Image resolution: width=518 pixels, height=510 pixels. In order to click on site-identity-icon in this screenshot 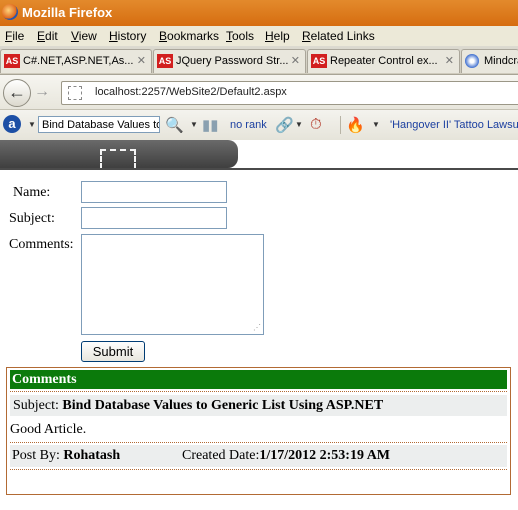, I will do `click(75, 93)`.